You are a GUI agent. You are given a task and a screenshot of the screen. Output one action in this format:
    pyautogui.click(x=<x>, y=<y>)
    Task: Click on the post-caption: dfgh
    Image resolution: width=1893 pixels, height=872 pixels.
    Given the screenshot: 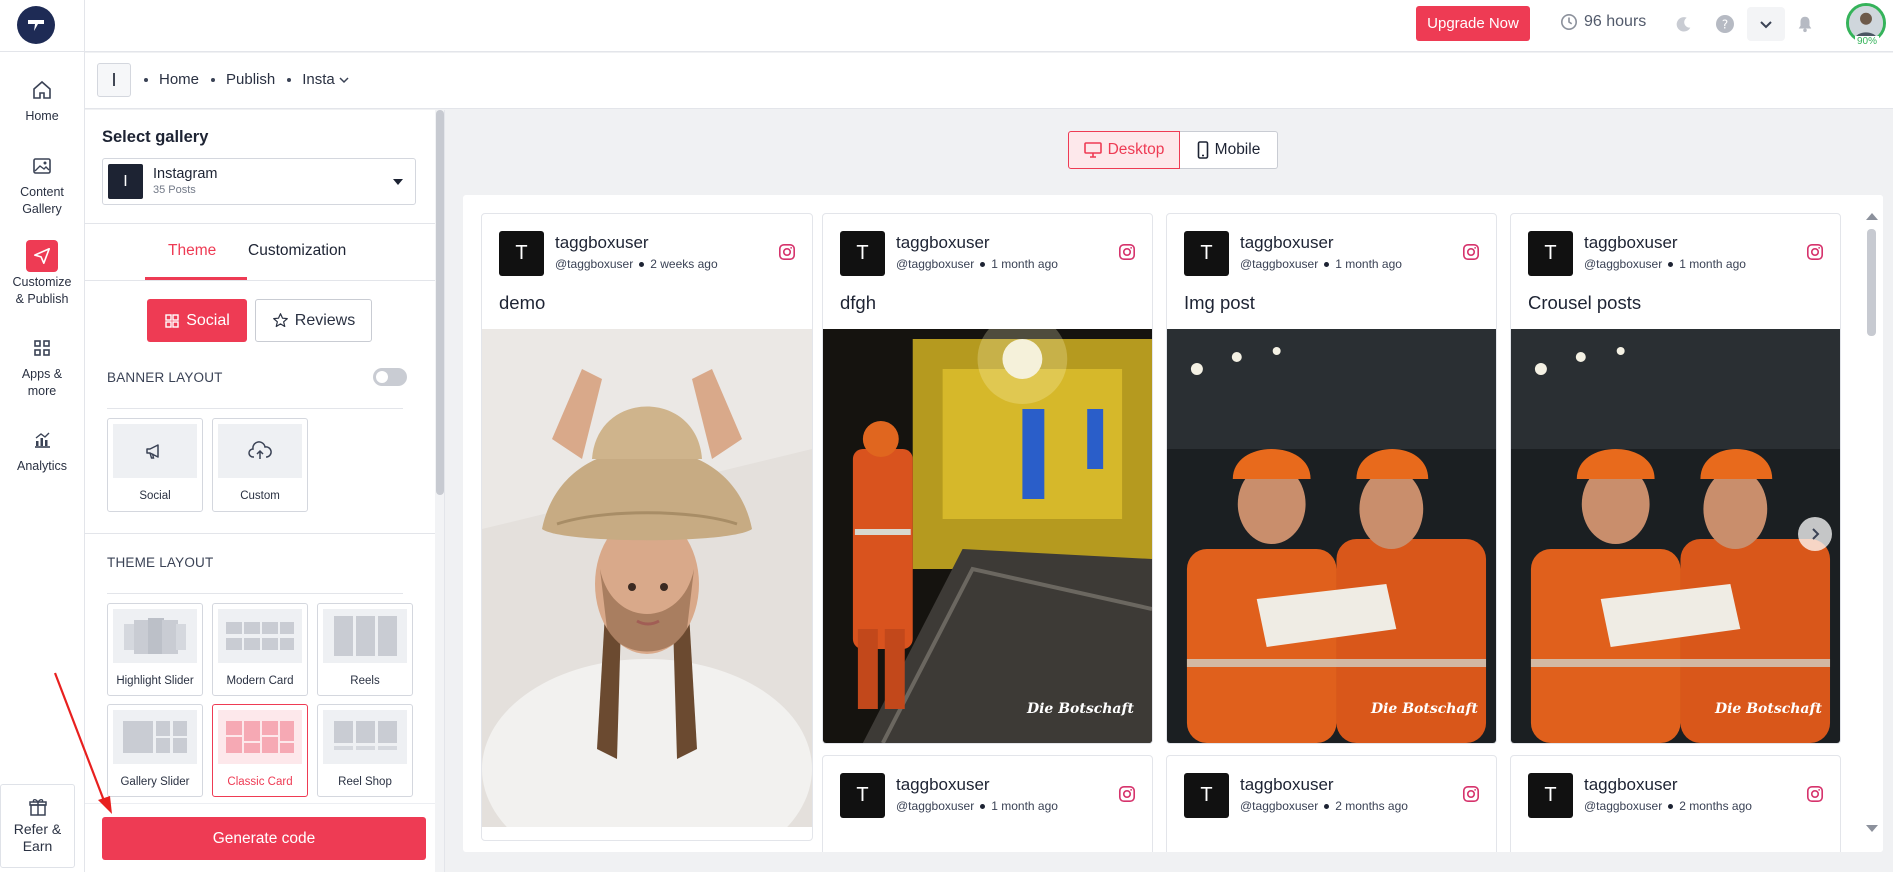 What is the action you would take?
    pyautogui.click(x=858, y=302)
    